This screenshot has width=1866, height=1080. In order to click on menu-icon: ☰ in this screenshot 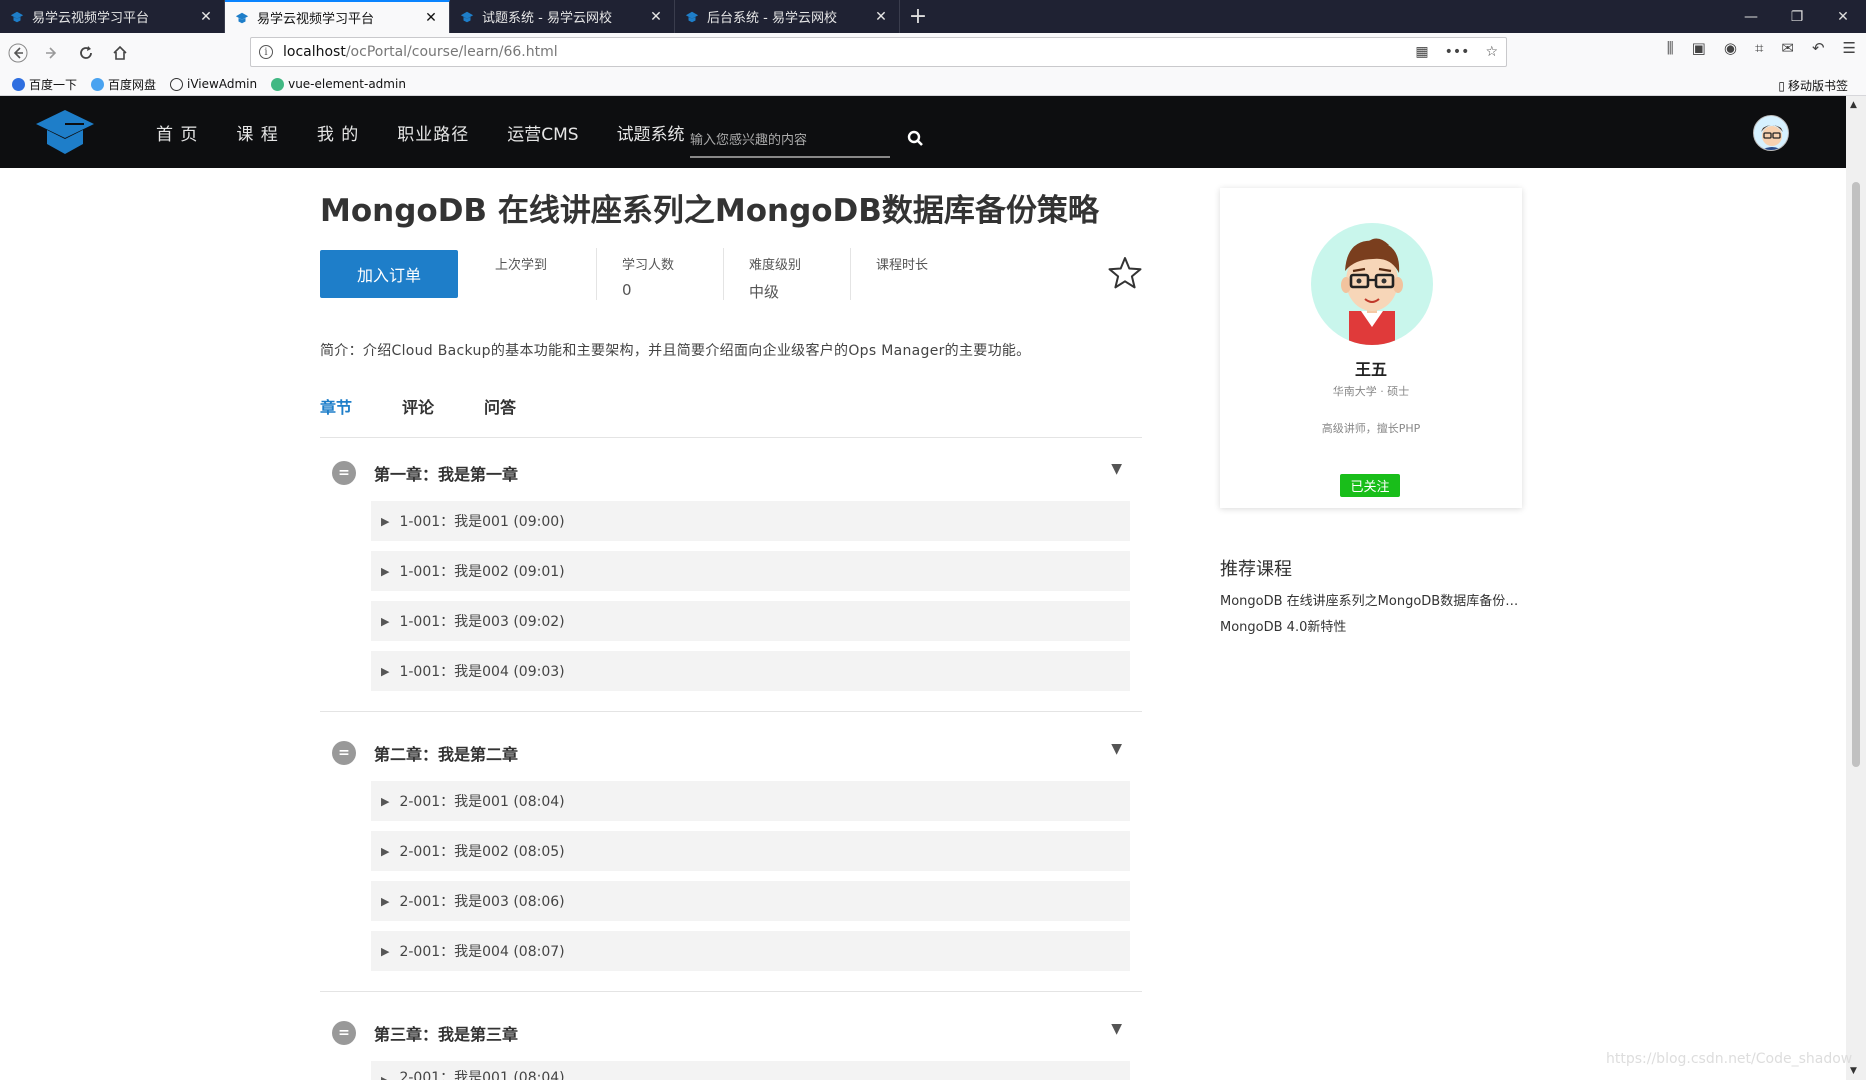, I will do `click(1849, 48)`.